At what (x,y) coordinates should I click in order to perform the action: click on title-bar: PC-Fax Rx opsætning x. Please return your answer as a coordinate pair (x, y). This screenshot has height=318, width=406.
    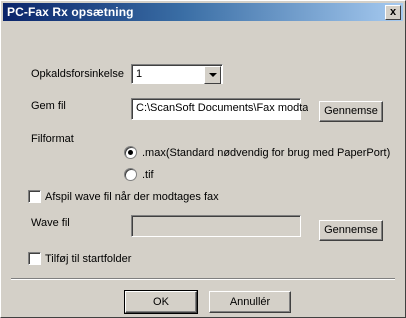
    Looking at the image, I should click on (203, 12).